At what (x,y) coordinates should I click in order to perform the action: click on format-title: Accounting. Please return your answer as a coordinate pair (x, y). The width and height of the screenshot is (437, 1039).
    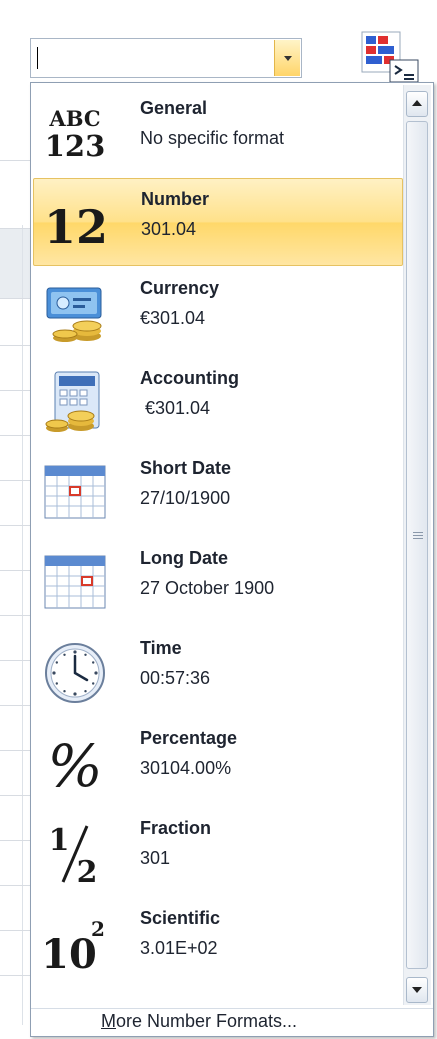
    Looking at the image, I should click on (189, 378).